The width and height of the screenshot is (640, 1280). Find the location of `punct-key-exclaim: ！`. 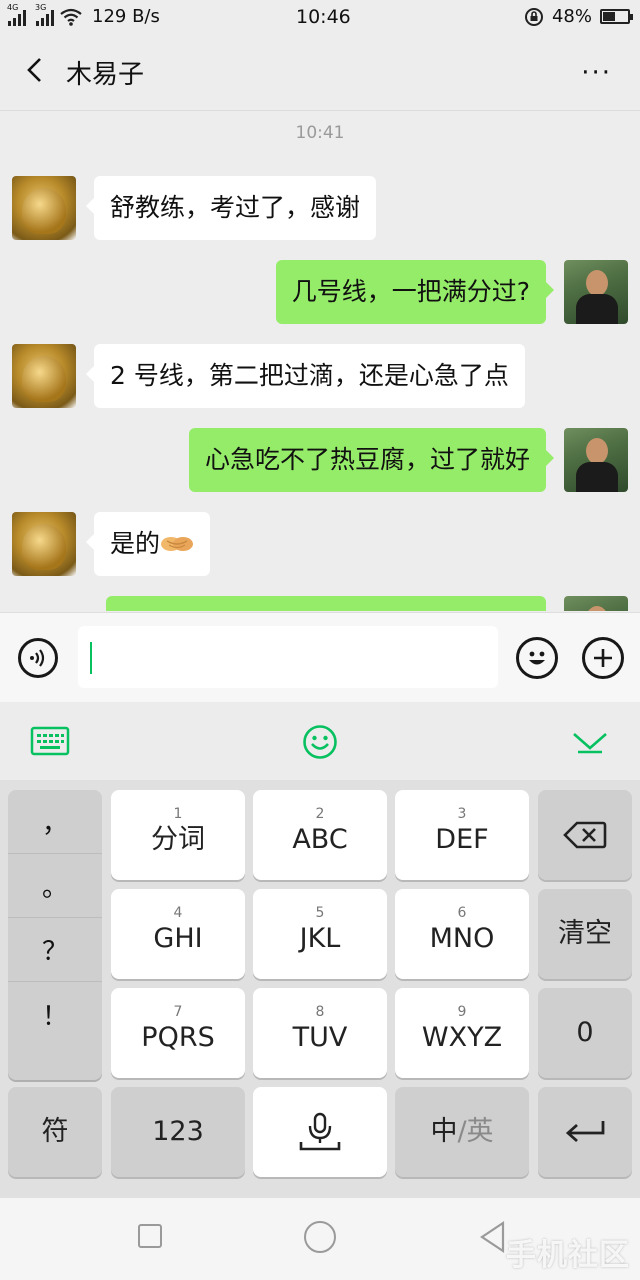

punct-key-exclaim: ！ is located at coordinates (55, 1014).